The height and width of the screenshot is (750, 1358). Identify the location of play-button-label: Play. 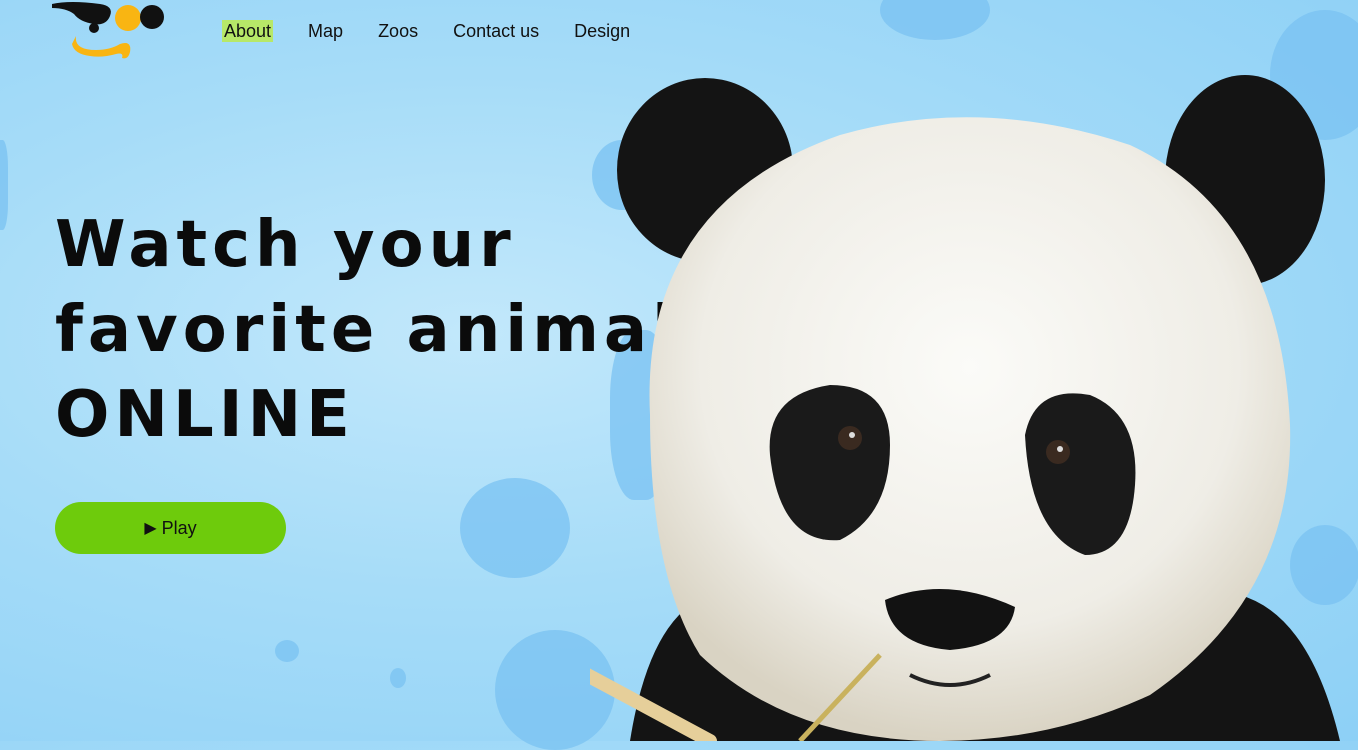
(179, 527).